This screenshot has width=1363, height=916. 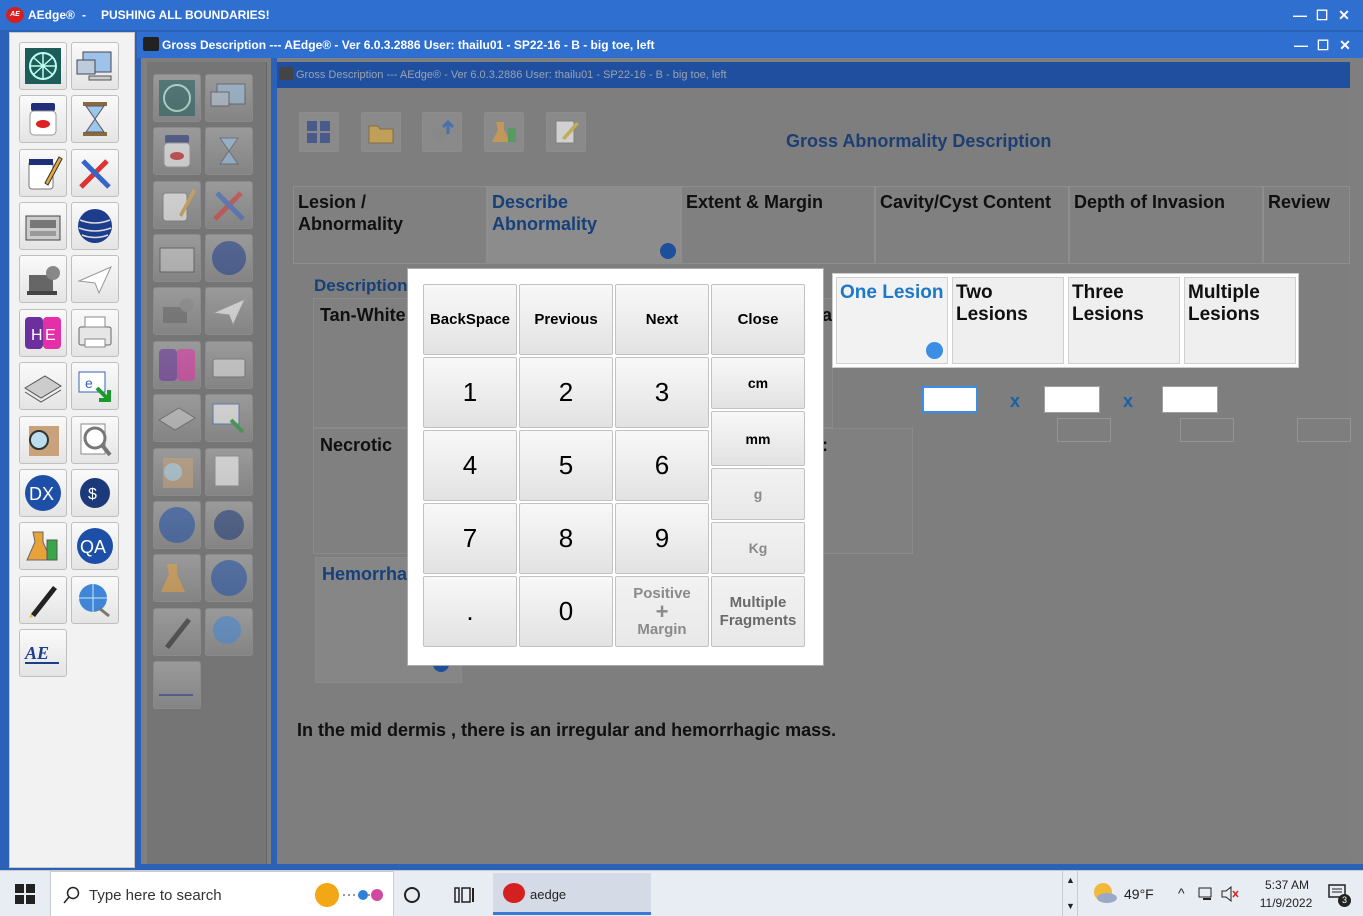 What do you see at coordinates (758, 494) in the screenshot?
I see `unit-g-button: g` at bounding box center [758, 494].